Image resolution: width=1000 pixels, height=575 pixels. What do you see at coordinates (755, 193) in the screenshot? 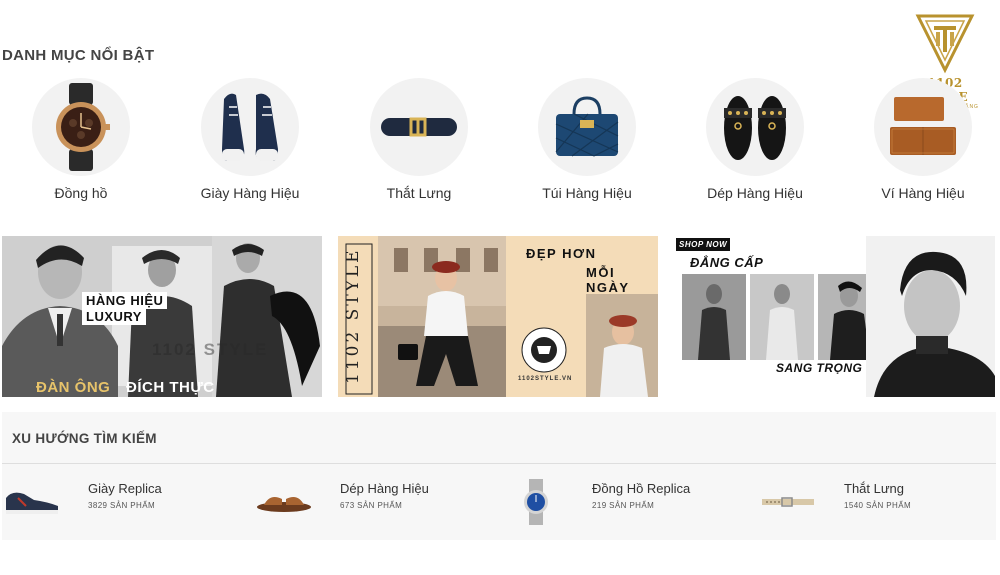
I see `category-label: Dép Hàng Hiệu` at bounding box center [755, 193].